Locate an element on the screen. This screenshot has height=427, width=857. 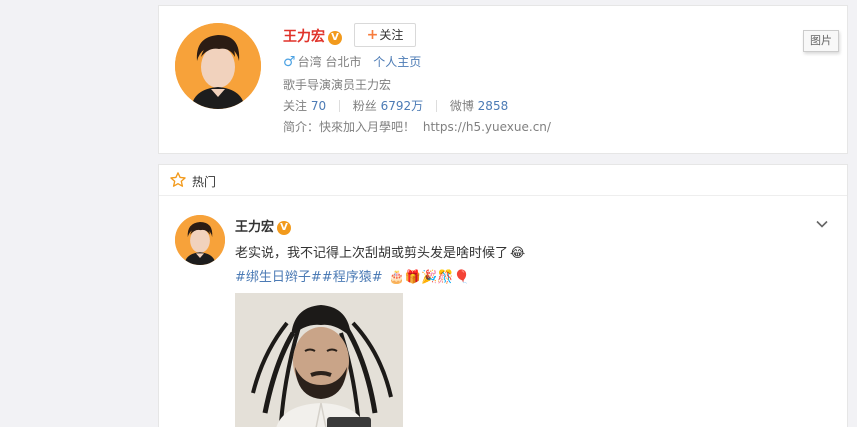
followers-count: 6792万 is located at coordinates (402, 106).